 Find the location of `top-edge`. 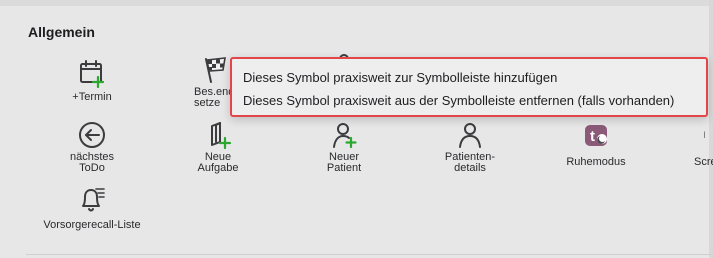

top-edge is located at coordinates (356, 3).